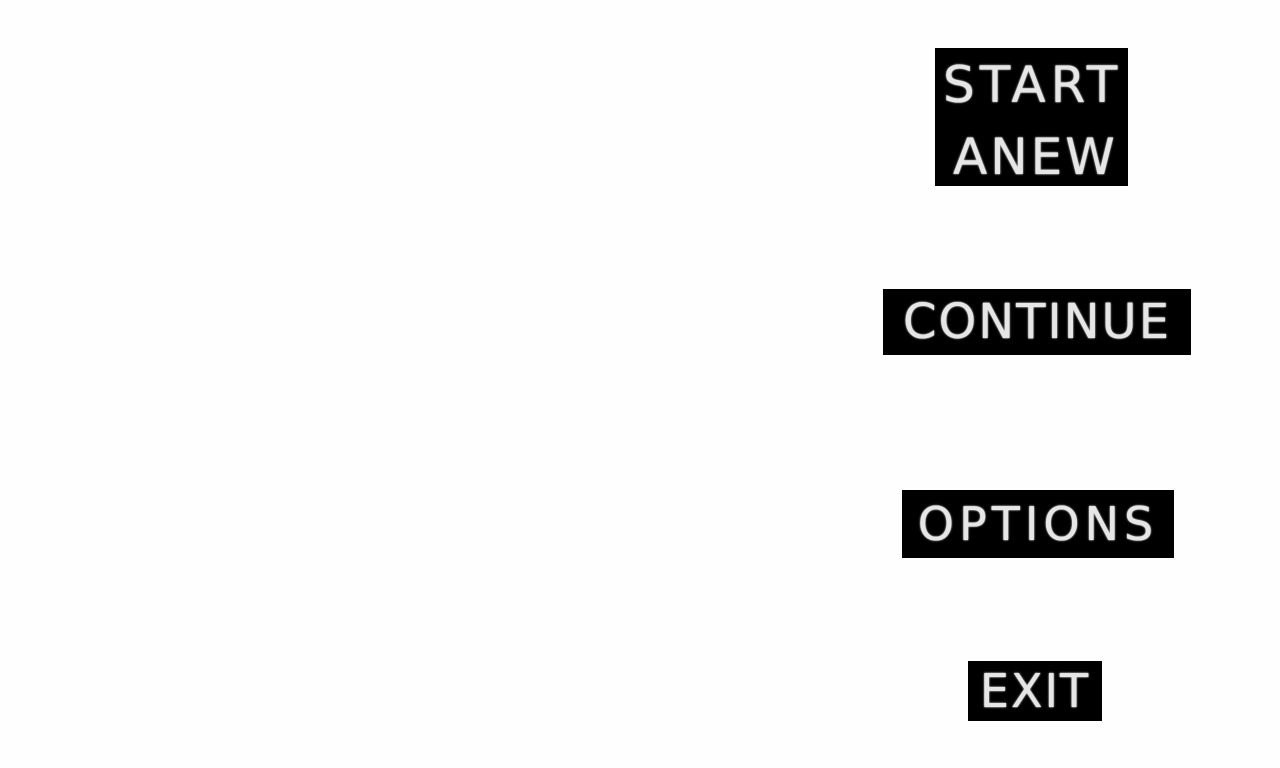 This screenshot has height=768, width=1280. I want to click on start-anew-label-line1: START, so click(1033, 85).